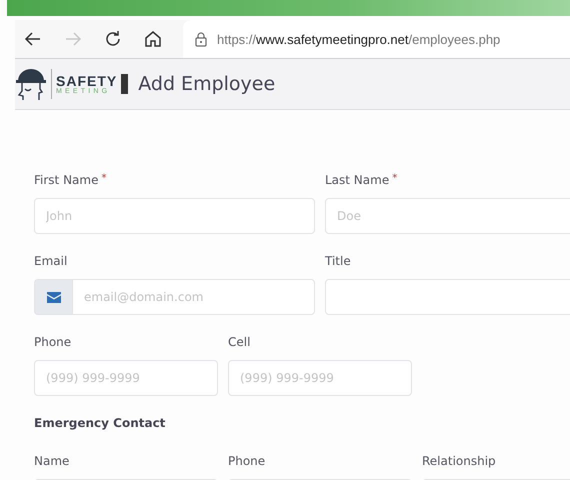 The width and height of the screenshot is (570, 480). Describe the element at coordinates (153, 39) in the screenshot. I see `home-icon` at that location.